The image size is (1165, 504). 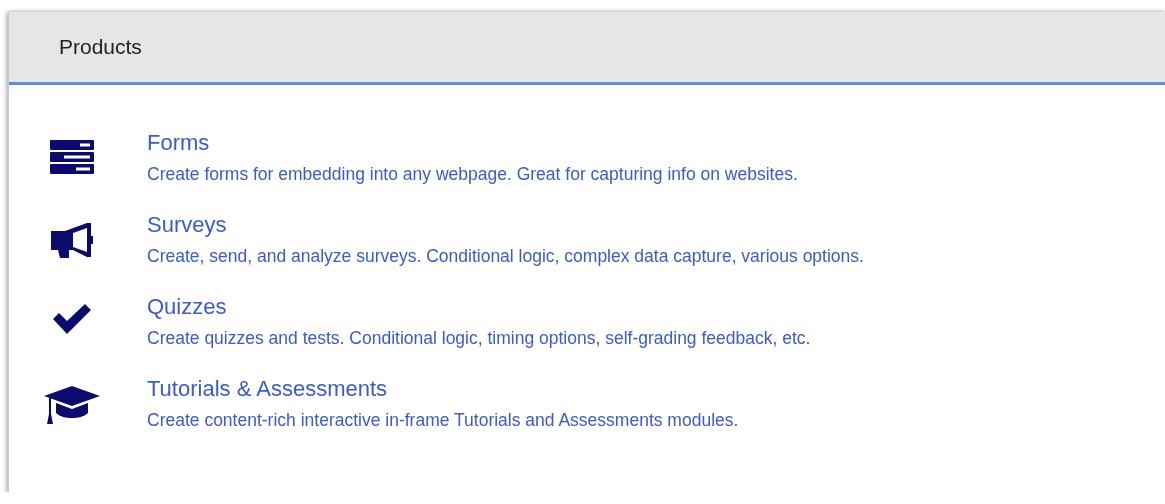 I want to click on product-description: Create quizzes and tests. Conditional logic, timing options, self-grading feedback, etc., so click(x=479, y=338).